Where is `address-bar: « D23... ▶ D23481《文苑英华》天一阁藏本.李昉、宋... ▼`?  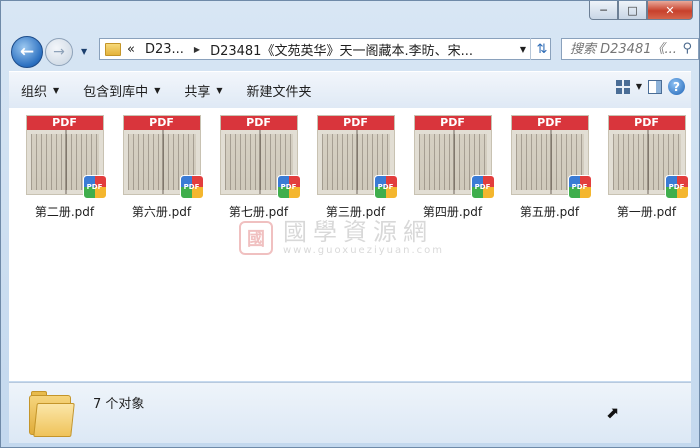 address-bar: « D23... ▶ D23481《文苑英华》天一阁藏本.李昉、宋... ▼ is located at coordinates (325, 49).